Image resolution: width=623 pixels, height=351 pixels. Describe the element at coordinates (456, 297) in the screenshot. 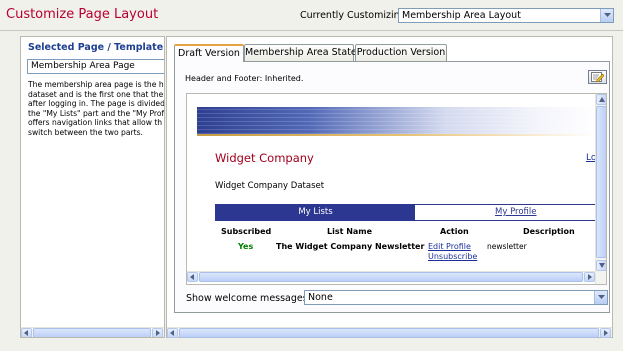

I see `welcome-messages-select: None` at that location.